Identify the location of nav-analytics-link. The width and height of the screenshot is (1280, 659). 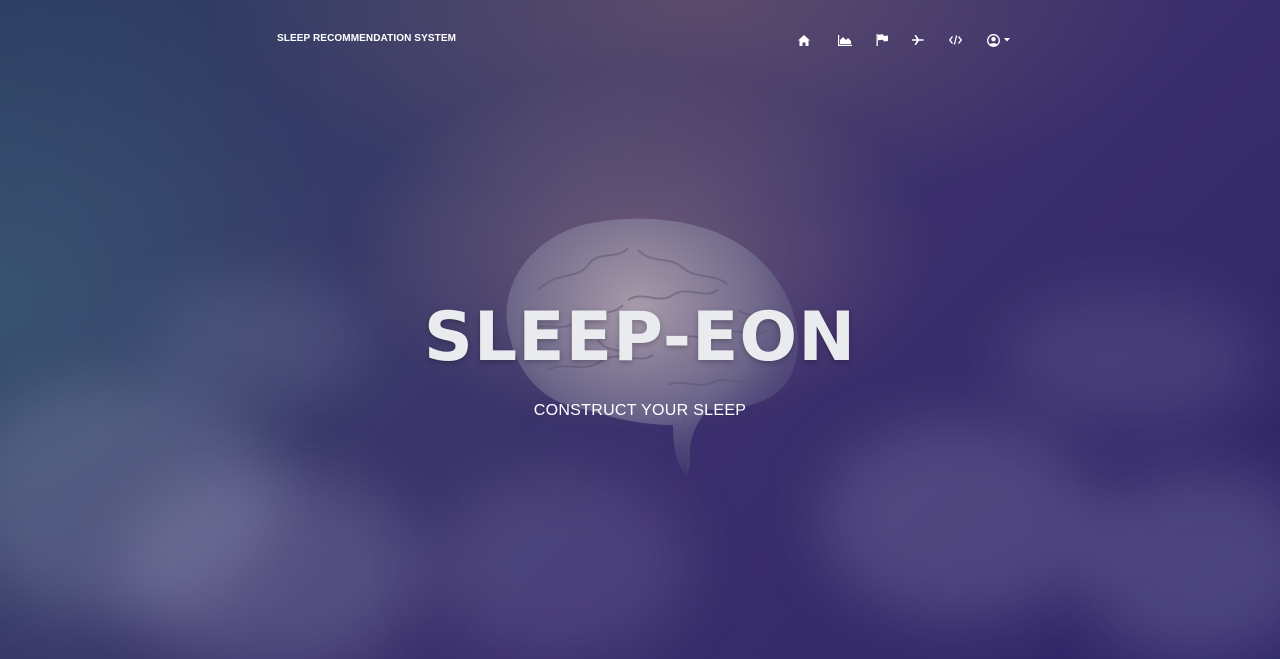
(845, 40).